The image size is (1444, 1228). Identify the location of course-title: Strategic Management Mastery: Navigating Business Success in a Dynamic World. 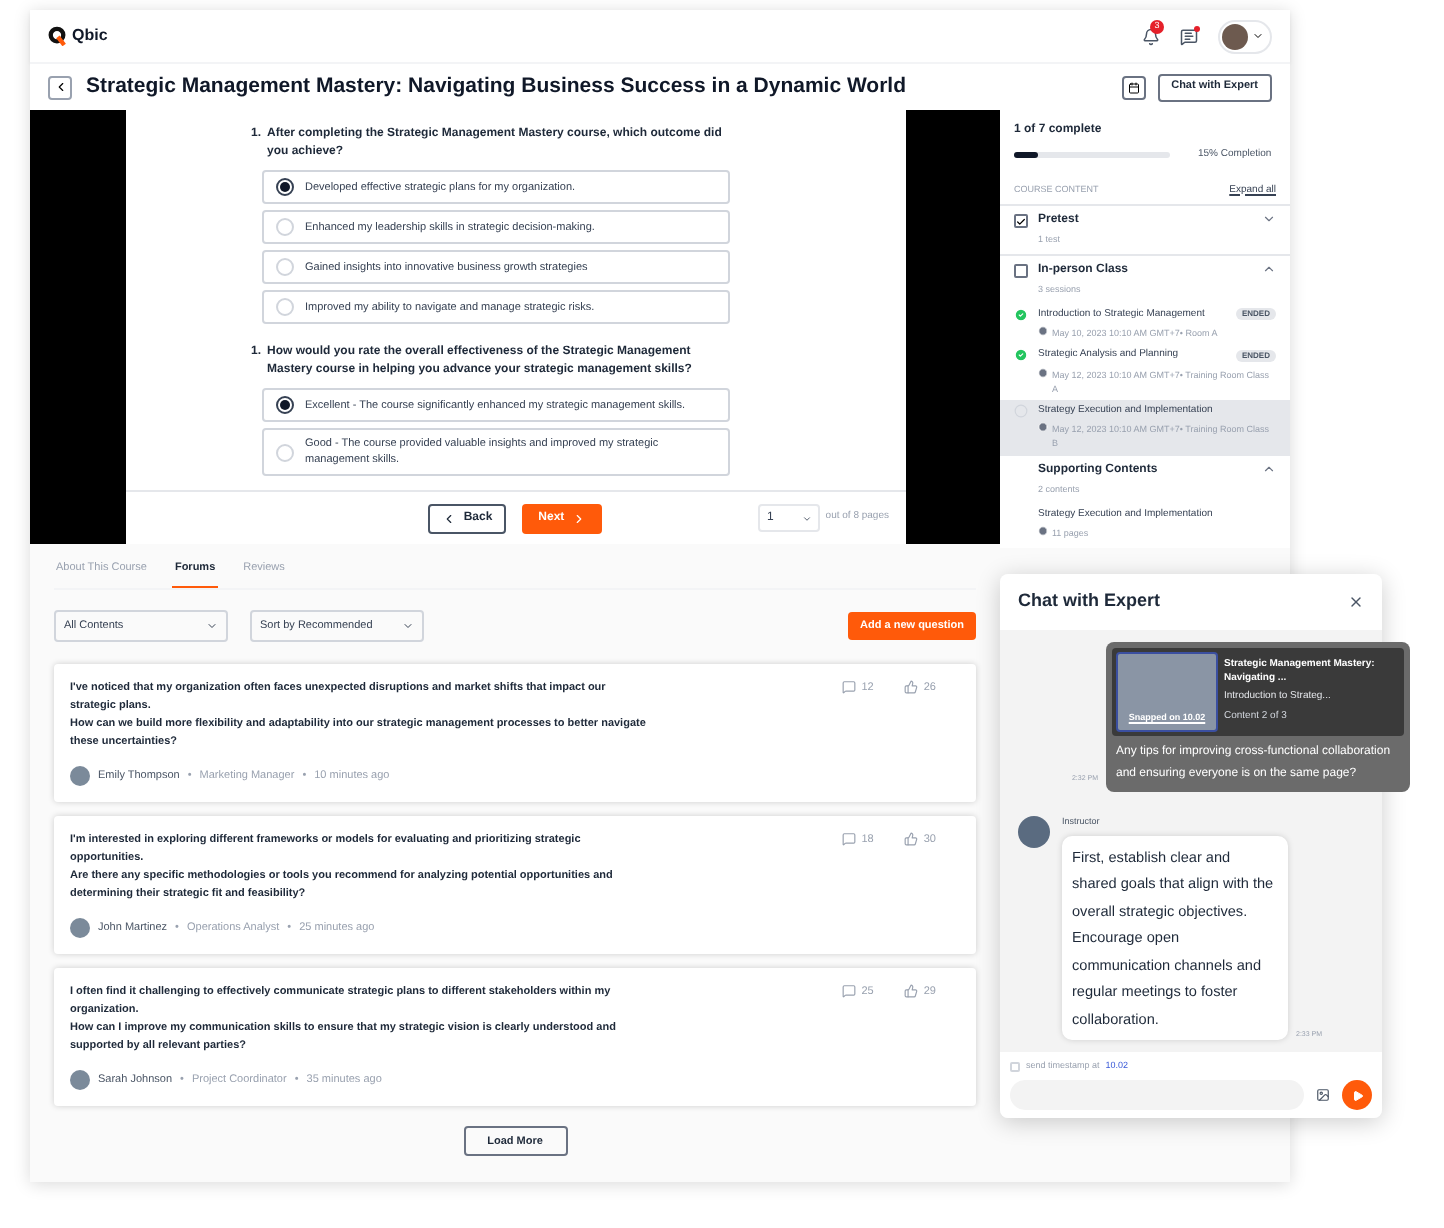
(496, 86).